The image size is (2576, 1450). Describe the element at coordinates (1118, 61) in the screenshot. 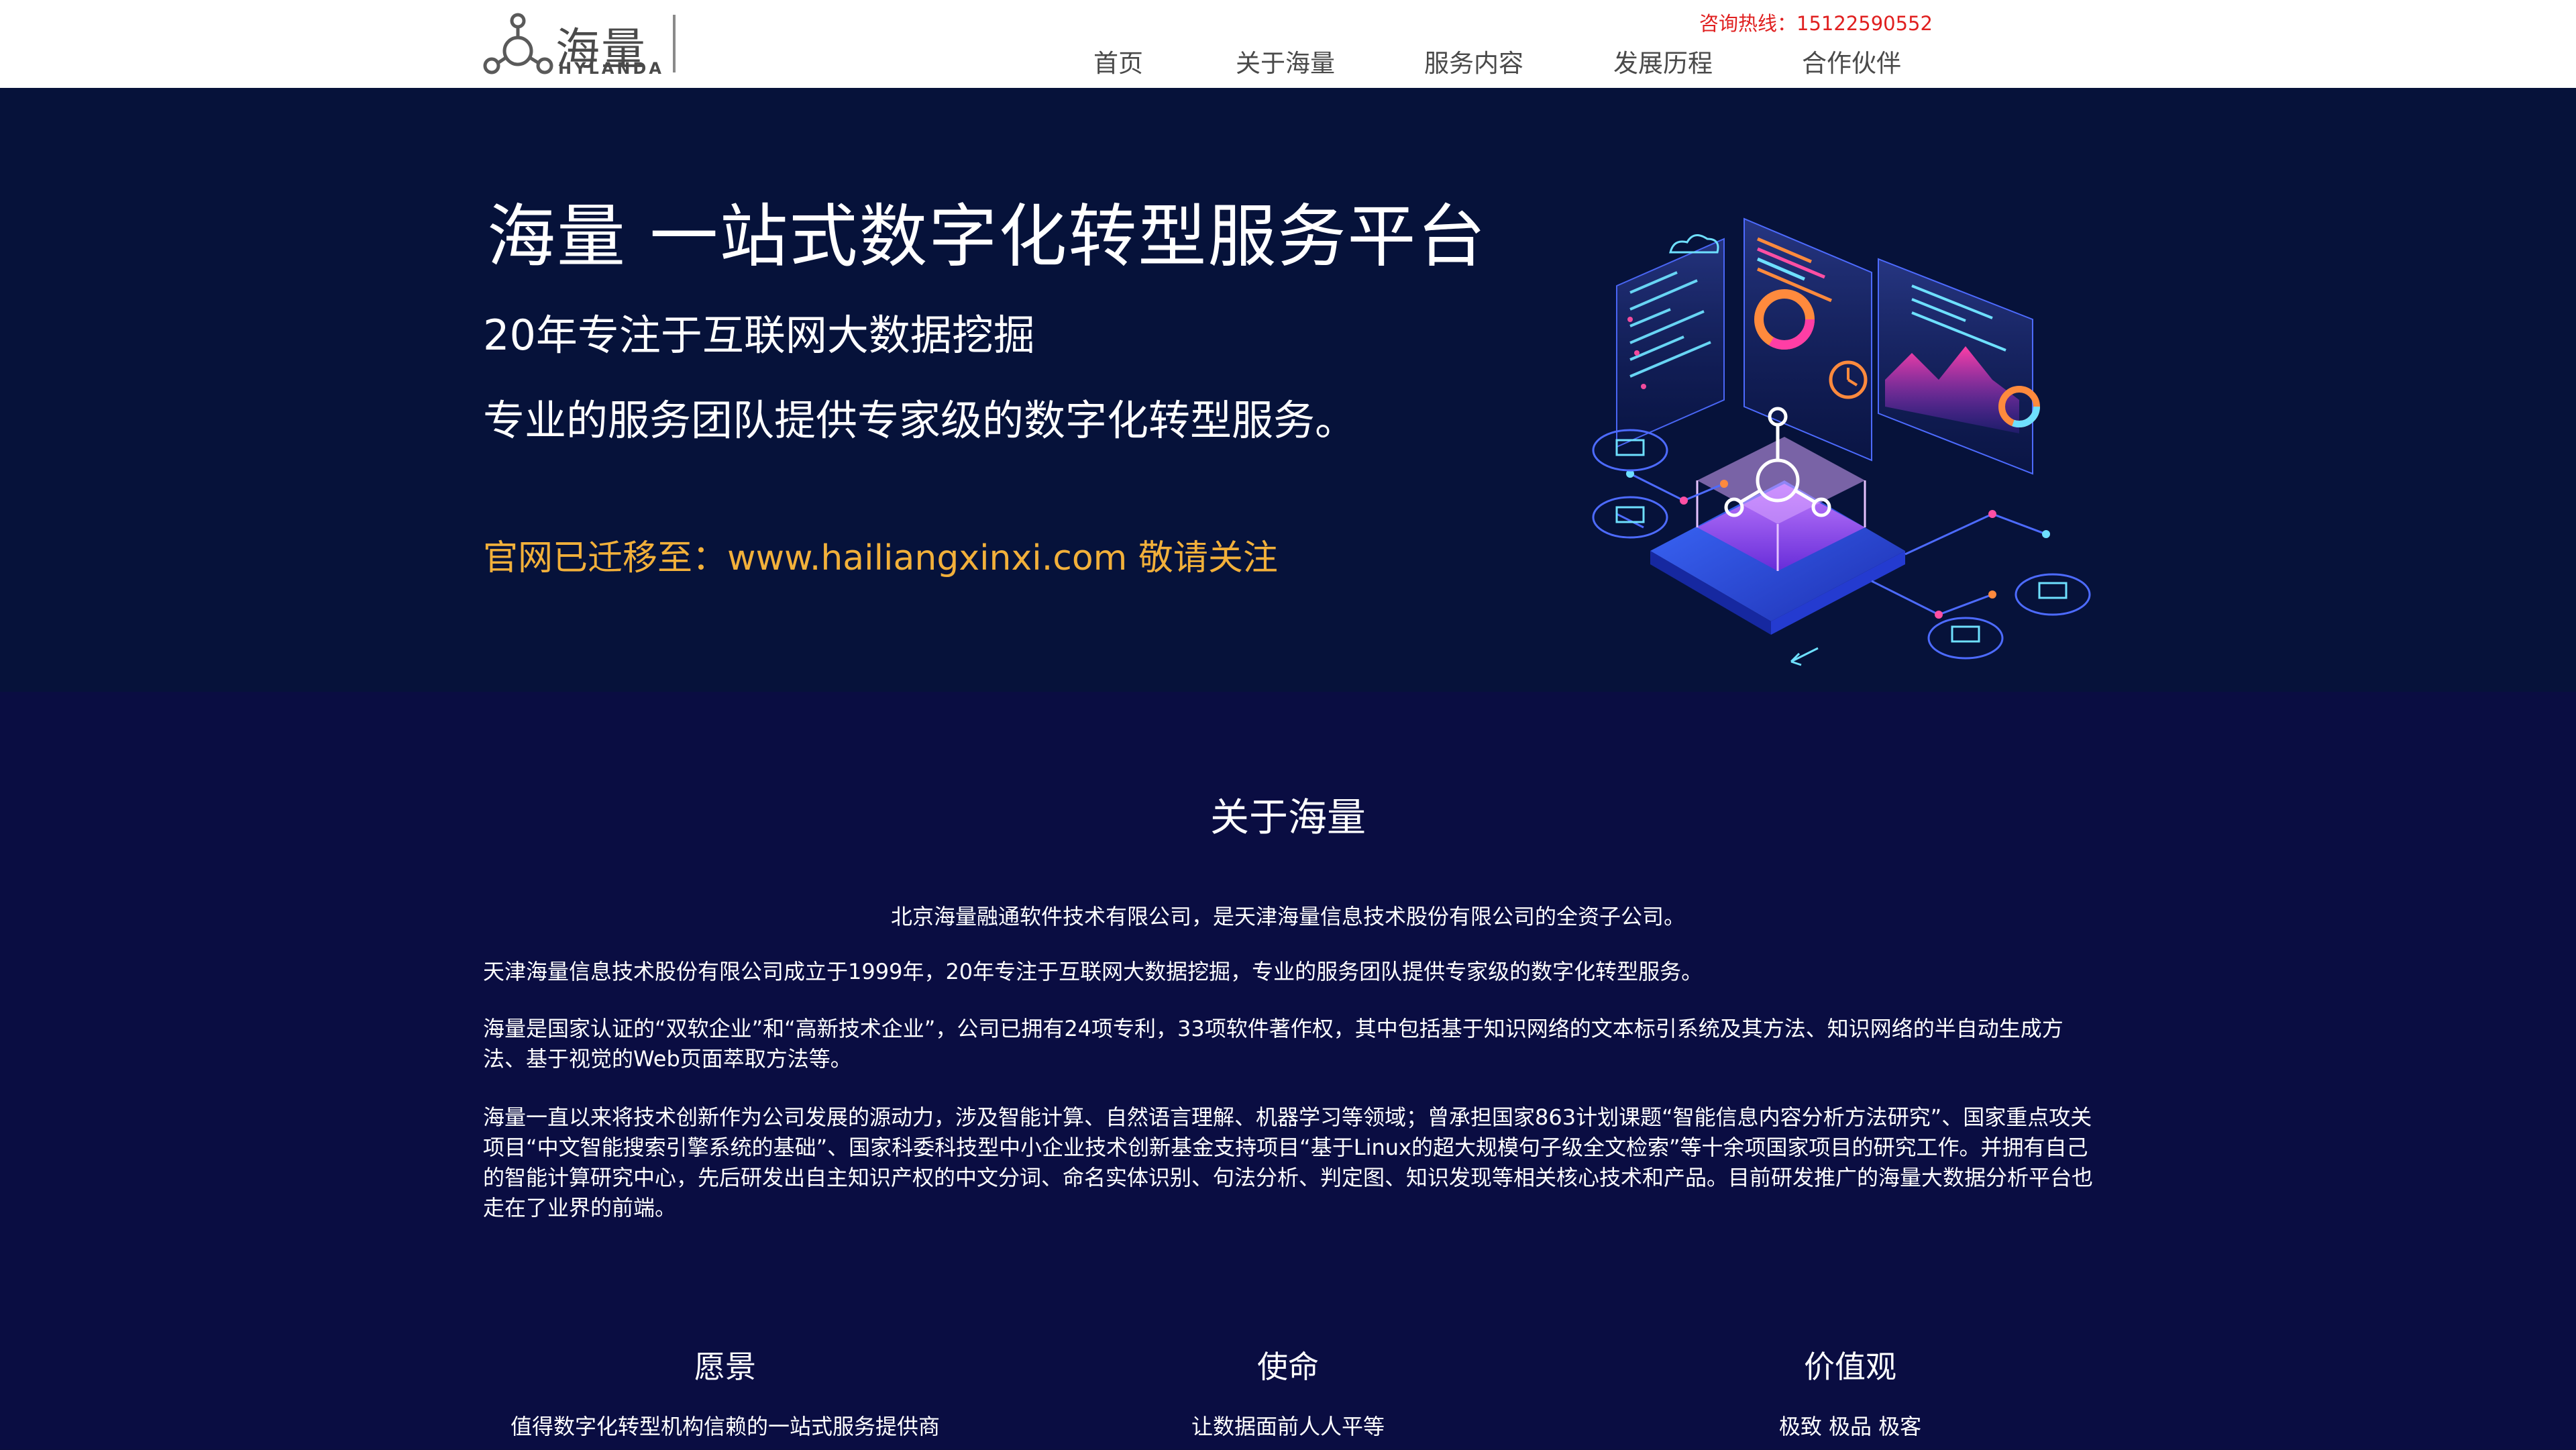

I see `nav-item-home: 首页` at that location.